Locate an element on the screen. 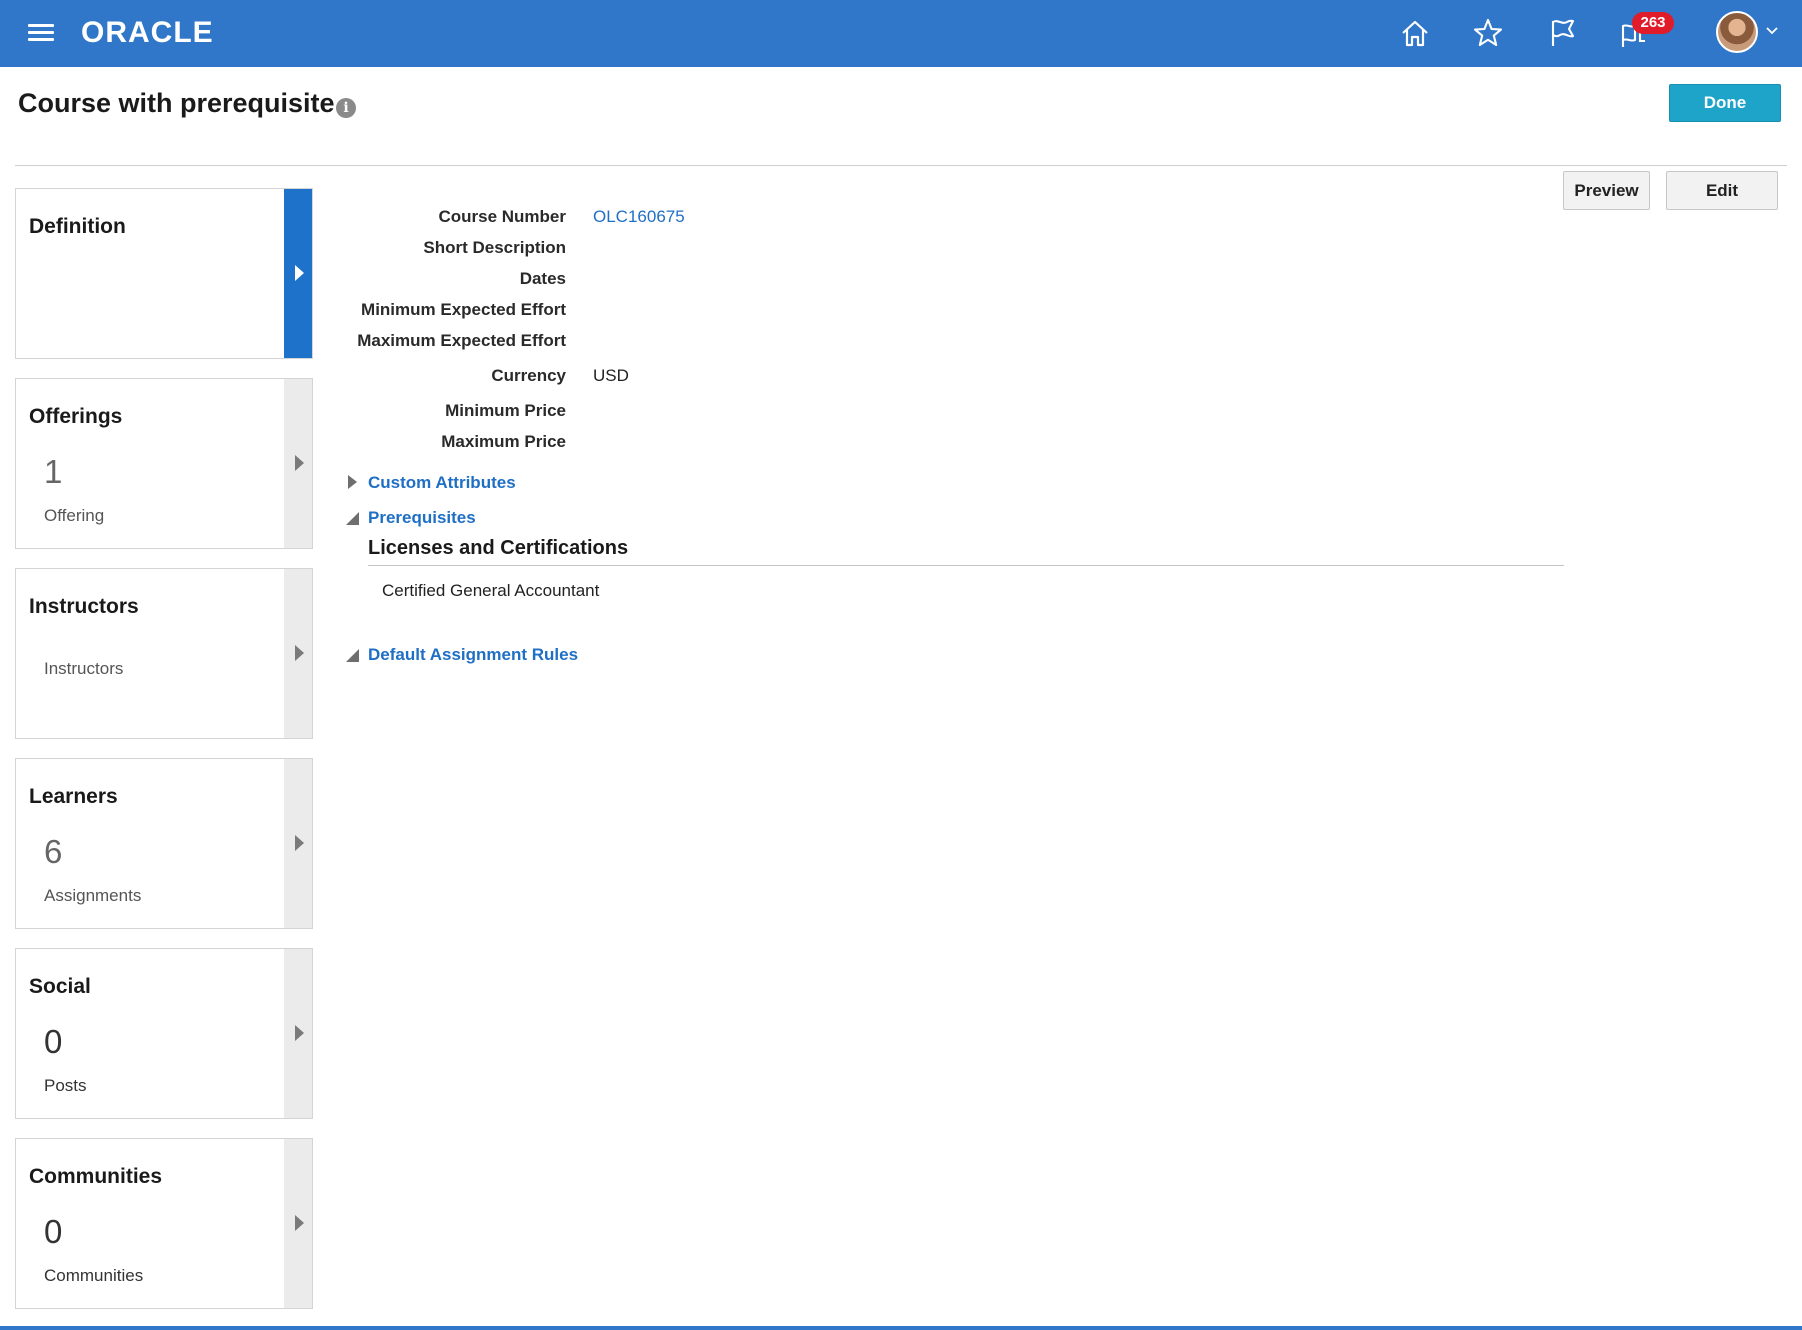  expand-caret-icon is located at coordinates (352, 482).